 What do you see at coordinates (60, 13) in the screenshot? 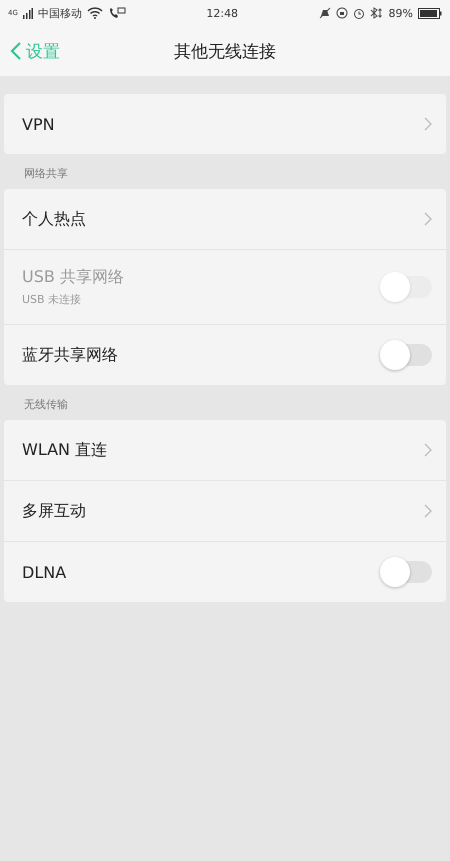
I see `carrier-name: 中国移动` at bounding box center [60, 13].